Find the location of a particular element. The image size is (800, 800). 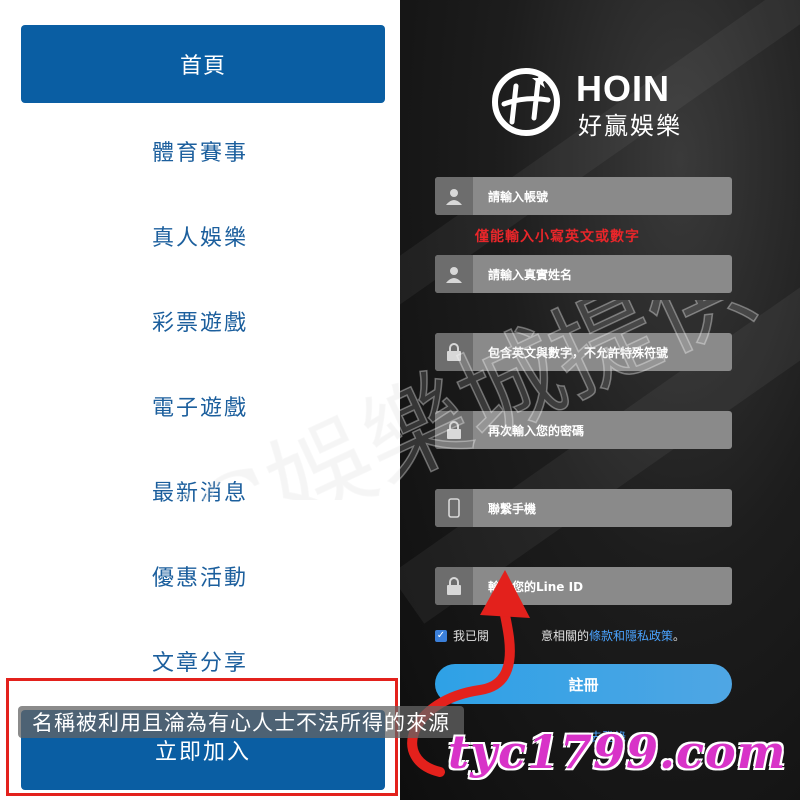

menu-item-lottery: 彩票遊戲 is located at coordinates (200, 321).